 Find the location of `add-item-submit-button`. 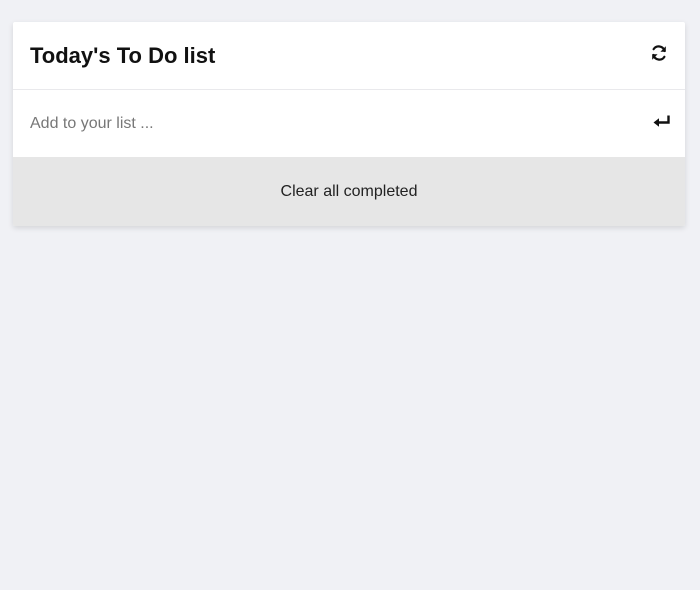

add-item-submit-button is located at coordinates (662, 124).